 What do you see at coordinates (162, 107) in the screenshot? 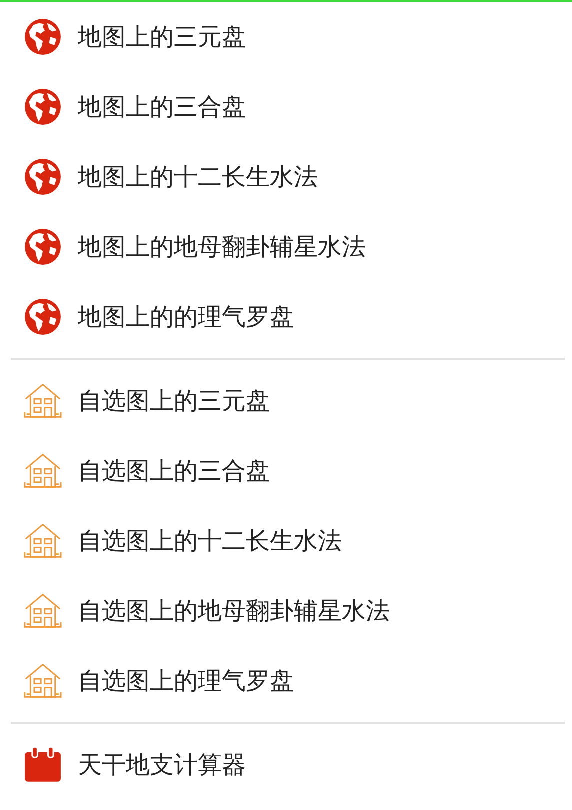
I see `menu-item: 地图上的三合盘` at bounding box center [162, 107].